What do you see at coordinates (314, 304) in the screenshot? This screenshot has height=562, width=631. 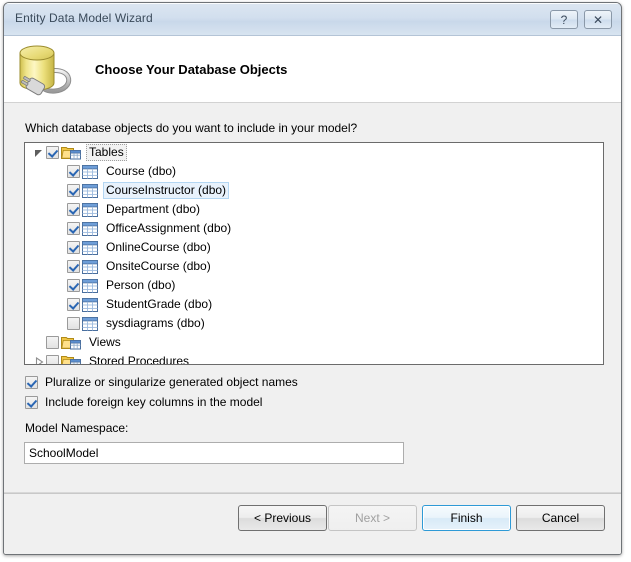 I see `tree-node: StudentGrade (dbo)` at bounding box center [314, 304].